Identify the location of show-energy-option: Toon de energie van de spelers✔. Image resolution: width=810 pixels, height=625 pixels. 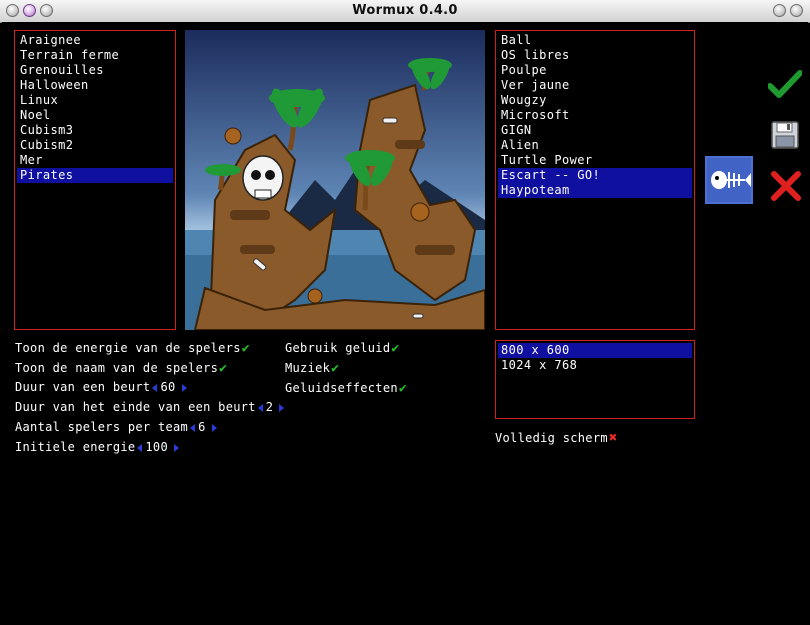
(132, 348).